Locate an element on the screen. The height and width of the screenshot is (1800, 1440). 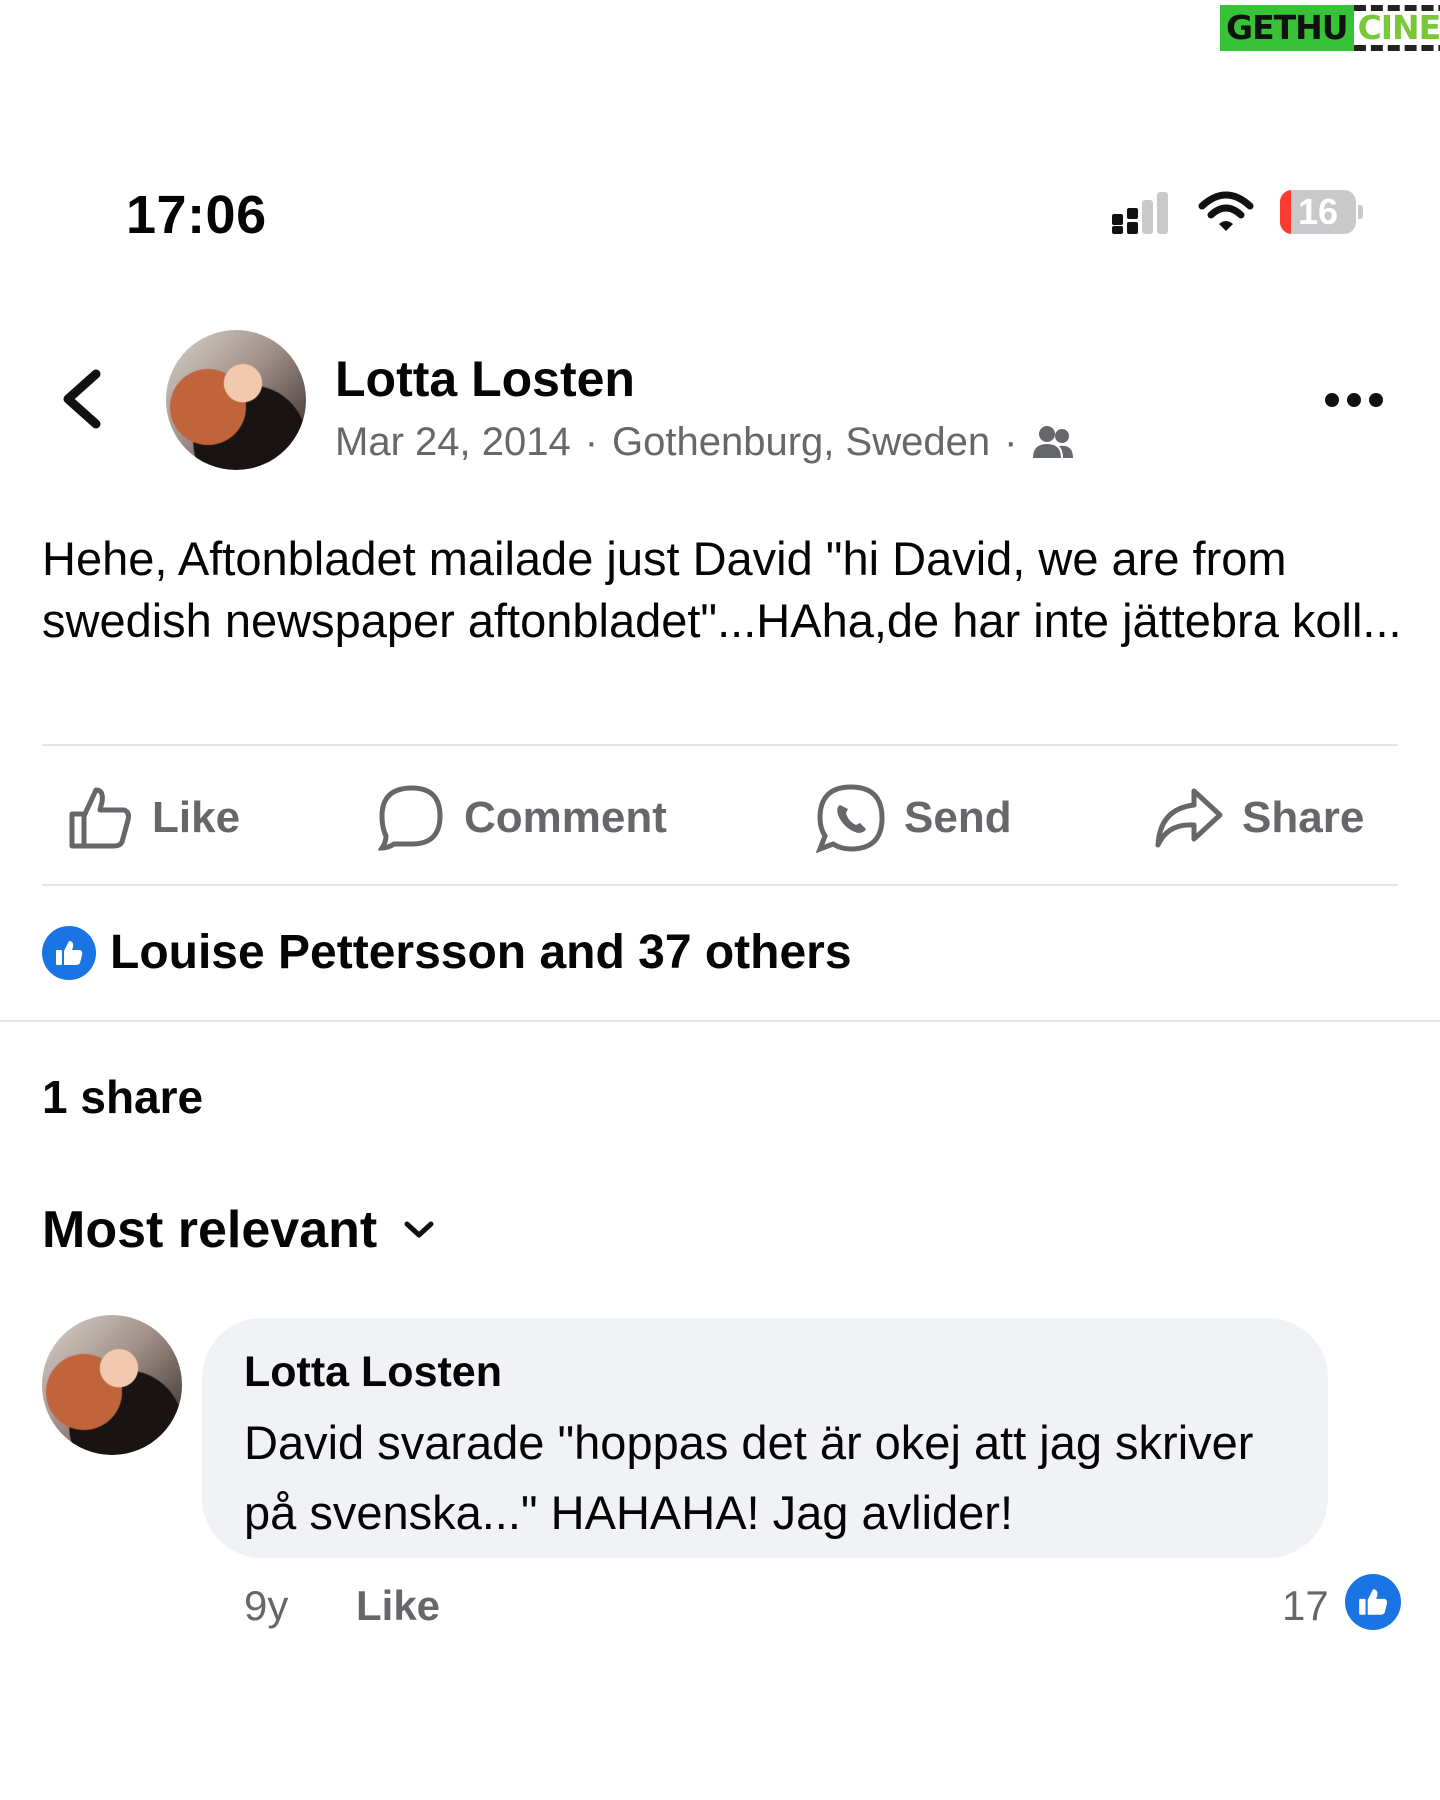
watermark-part2: CINEMA is located at coordinates (1396, 28).